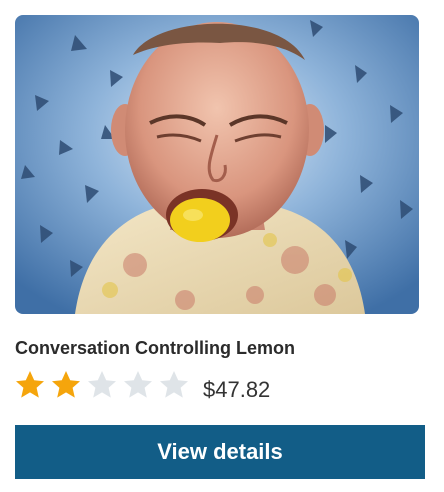 This screenshot has height=492, width=444. I want to click on view-details-button: View details, so click(220, 452).